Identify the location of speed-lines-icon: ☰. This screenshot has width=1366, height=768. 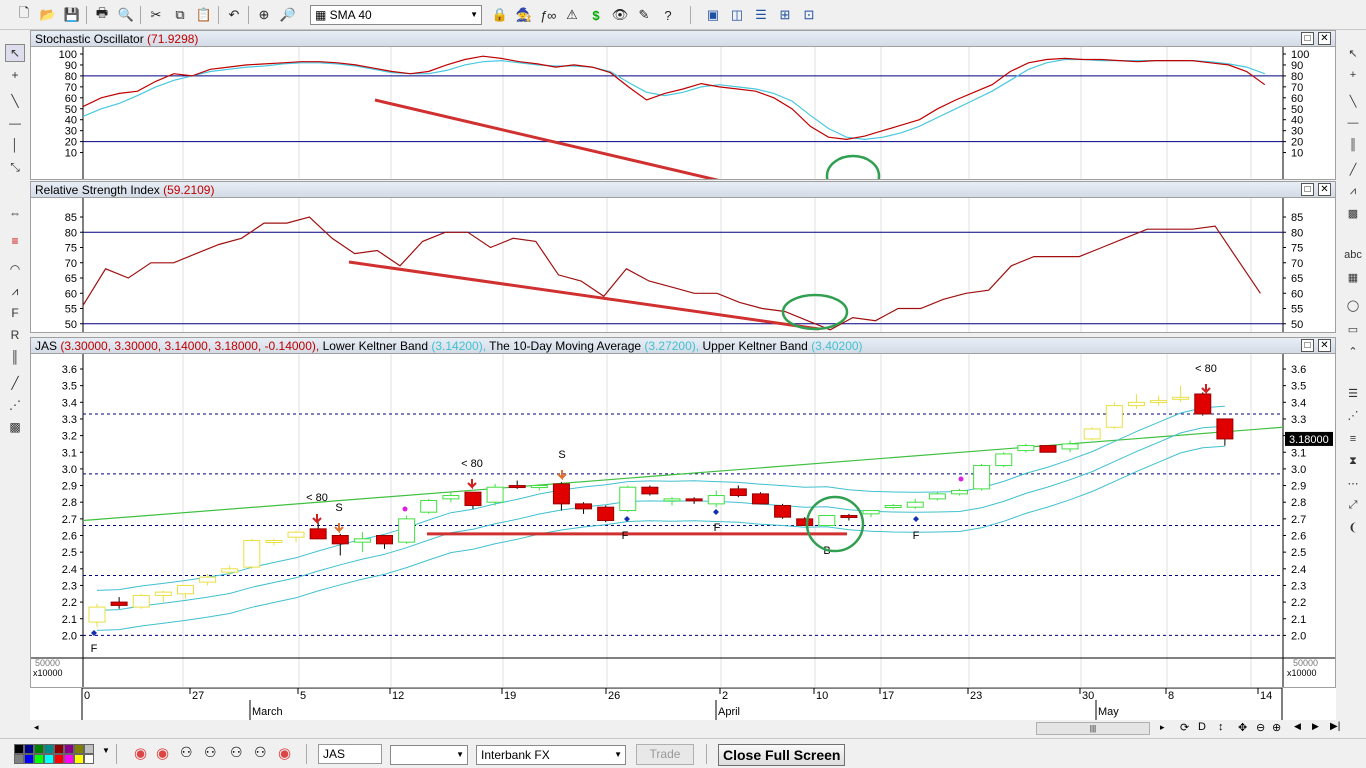
(1353, 393).